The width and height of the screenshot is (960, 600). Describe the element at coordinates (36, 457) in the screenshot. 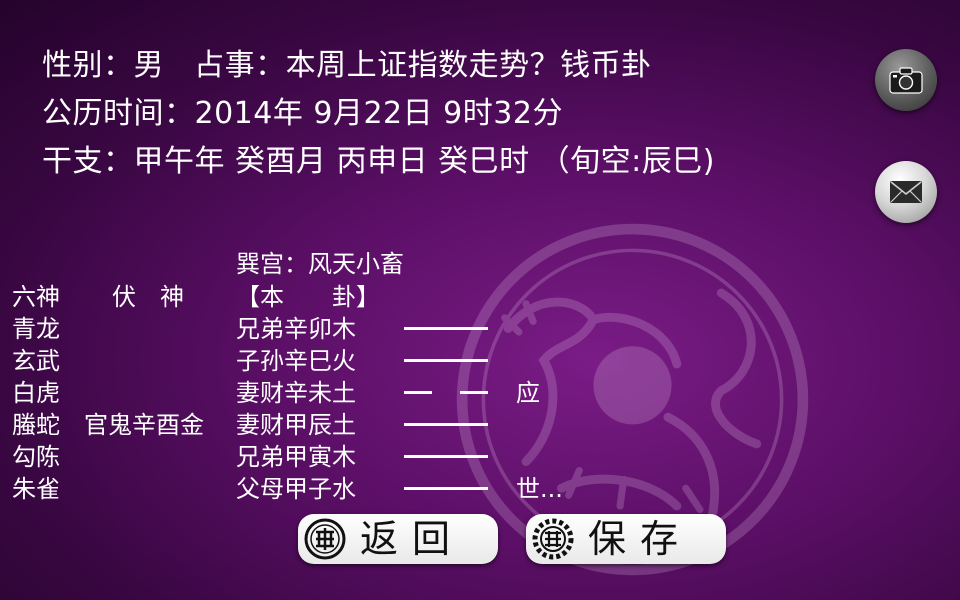

I see `liushen-cell: 勾陈` at that location.